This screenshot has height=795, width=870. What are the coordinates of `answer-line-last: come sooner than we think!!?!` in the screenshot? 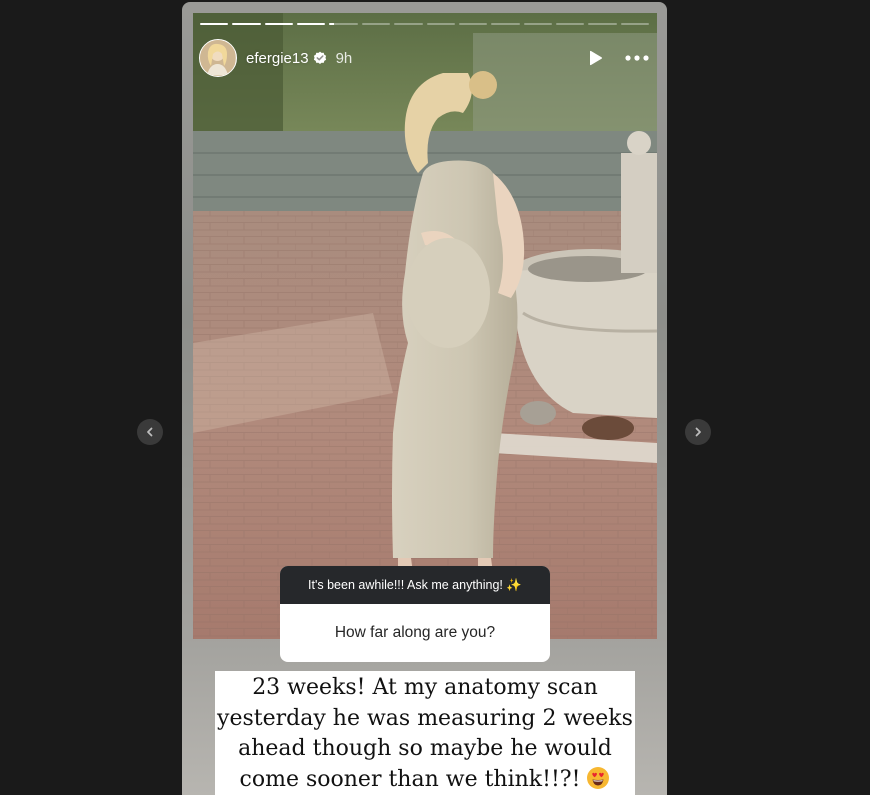 It's located at (425, 780).